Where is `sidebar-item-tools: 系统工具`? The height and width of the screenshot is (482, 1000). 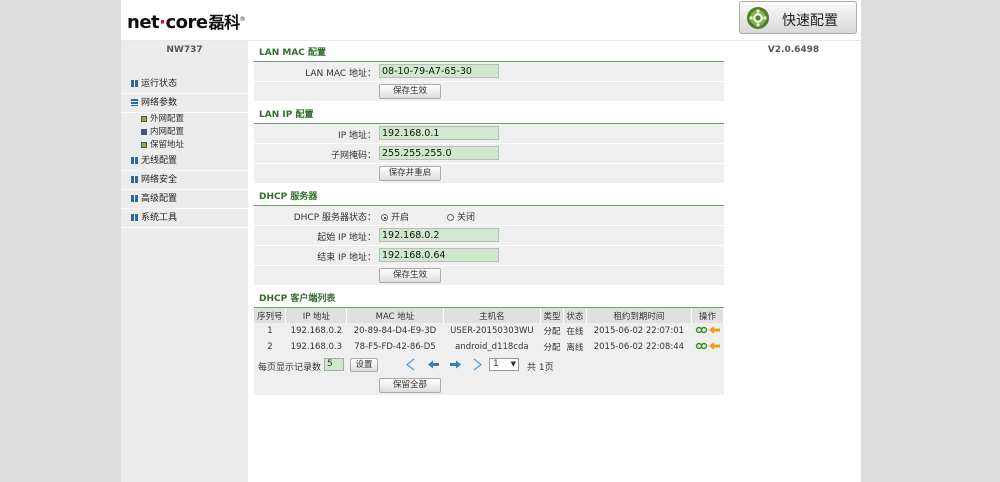
sidebar-item-tools: 系统工具 is located at coordinates (184, 218).